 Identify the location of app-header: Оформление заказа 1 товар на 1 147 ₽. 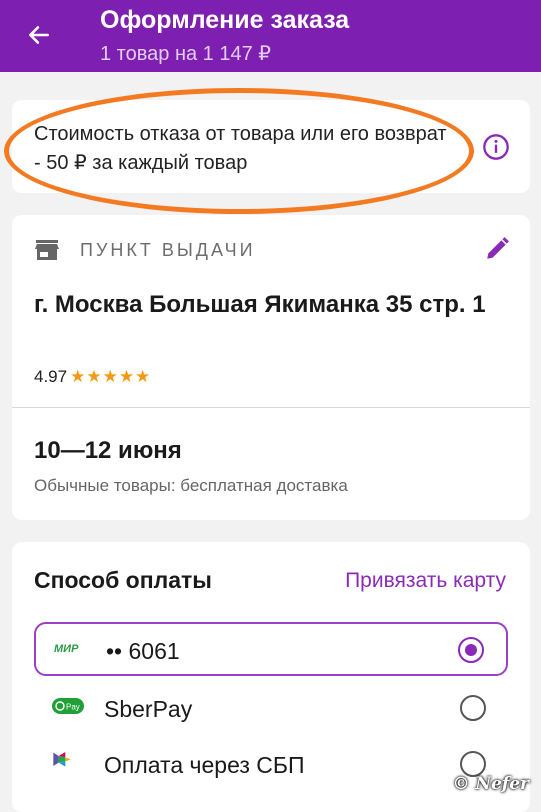
(270, 36).